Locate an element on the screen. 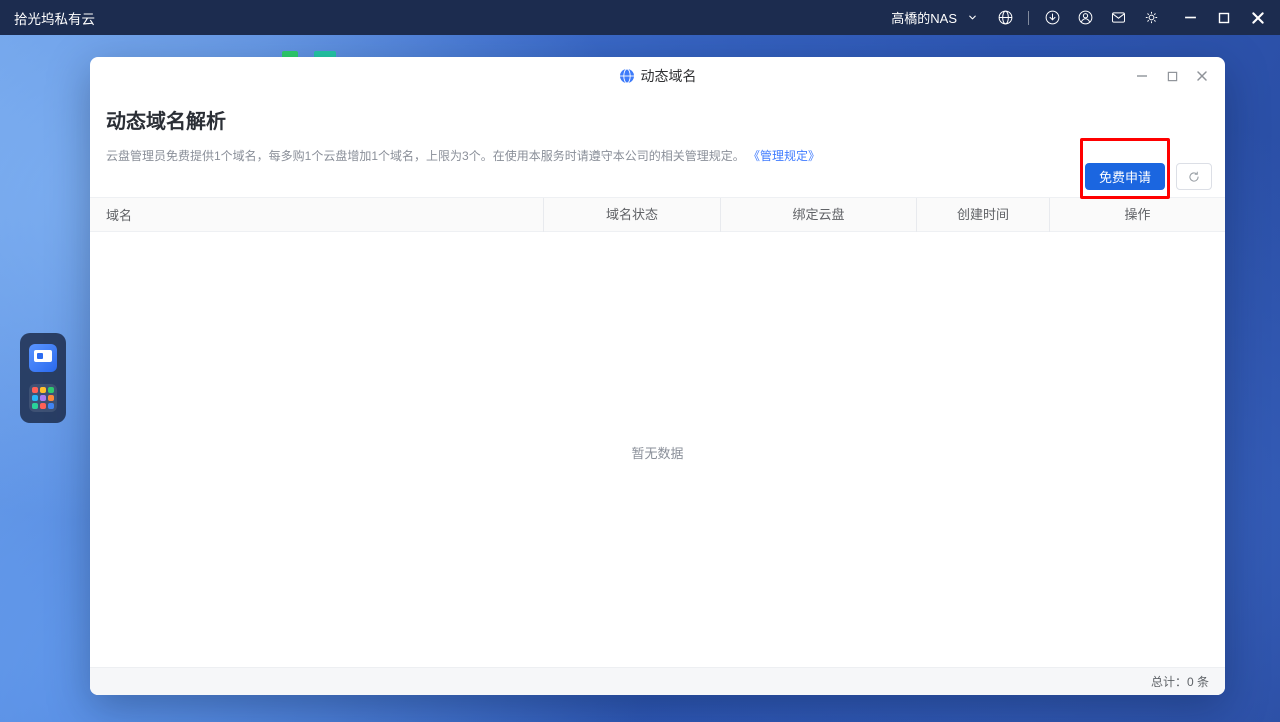  refresh-icon is located at coordinates (1194, 177).